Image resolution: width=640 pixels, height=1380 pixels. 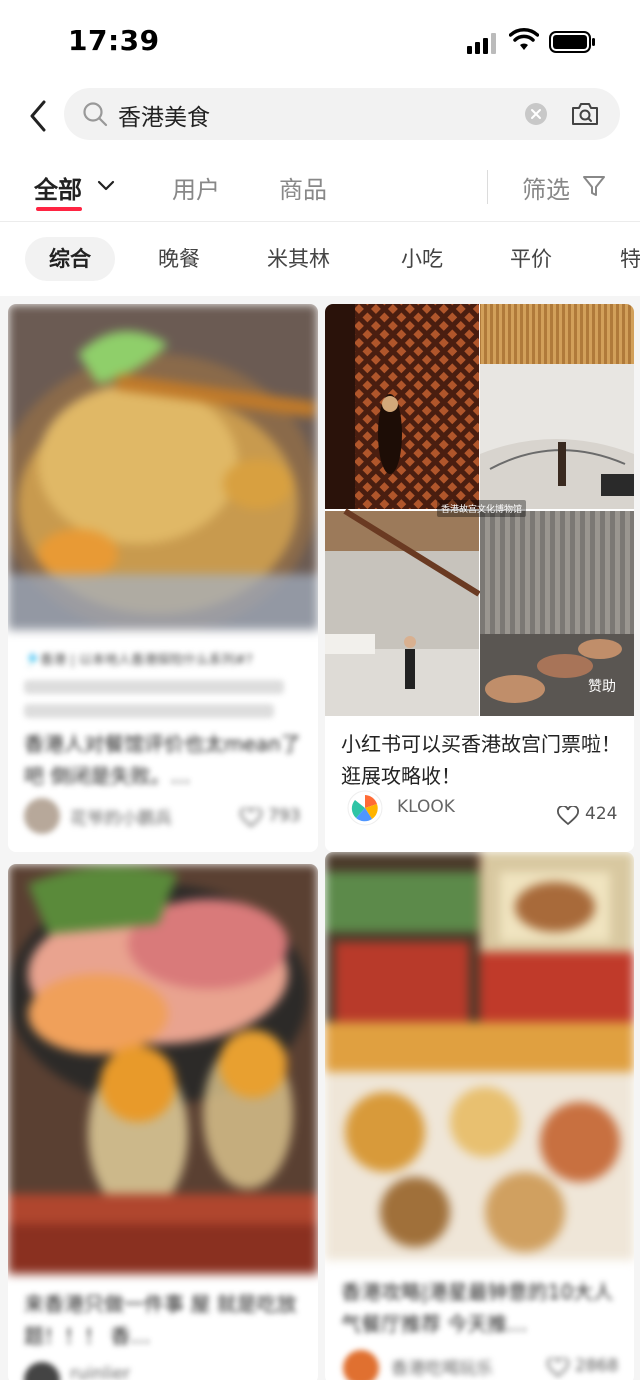 What do you see at coordinates (58, 187) in the screenshot?
I see `tab-all: 全部` at bounding box center [58, 187].